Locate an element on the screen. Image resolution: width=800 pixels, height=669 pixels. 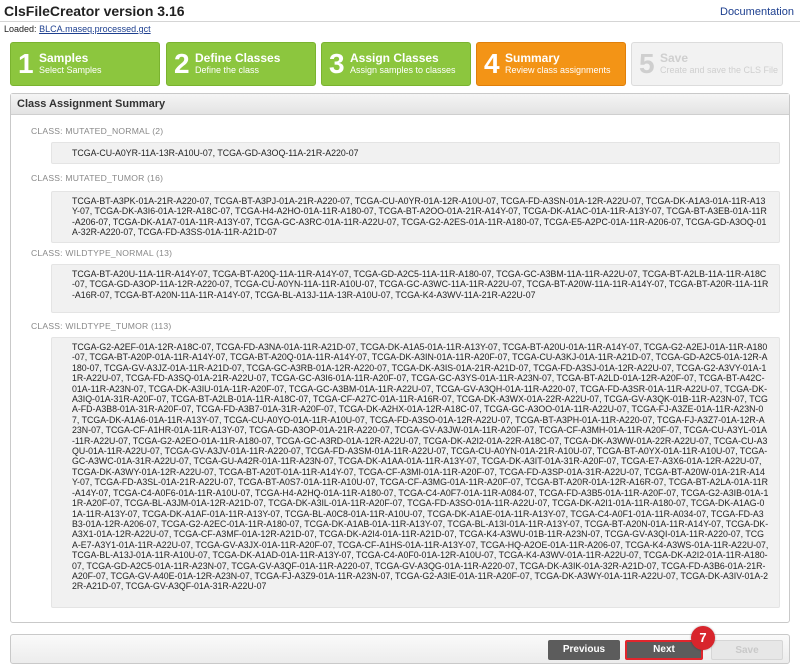
app-title: ClsFileCreator version 3.16 is located at coordinates (94, 11).